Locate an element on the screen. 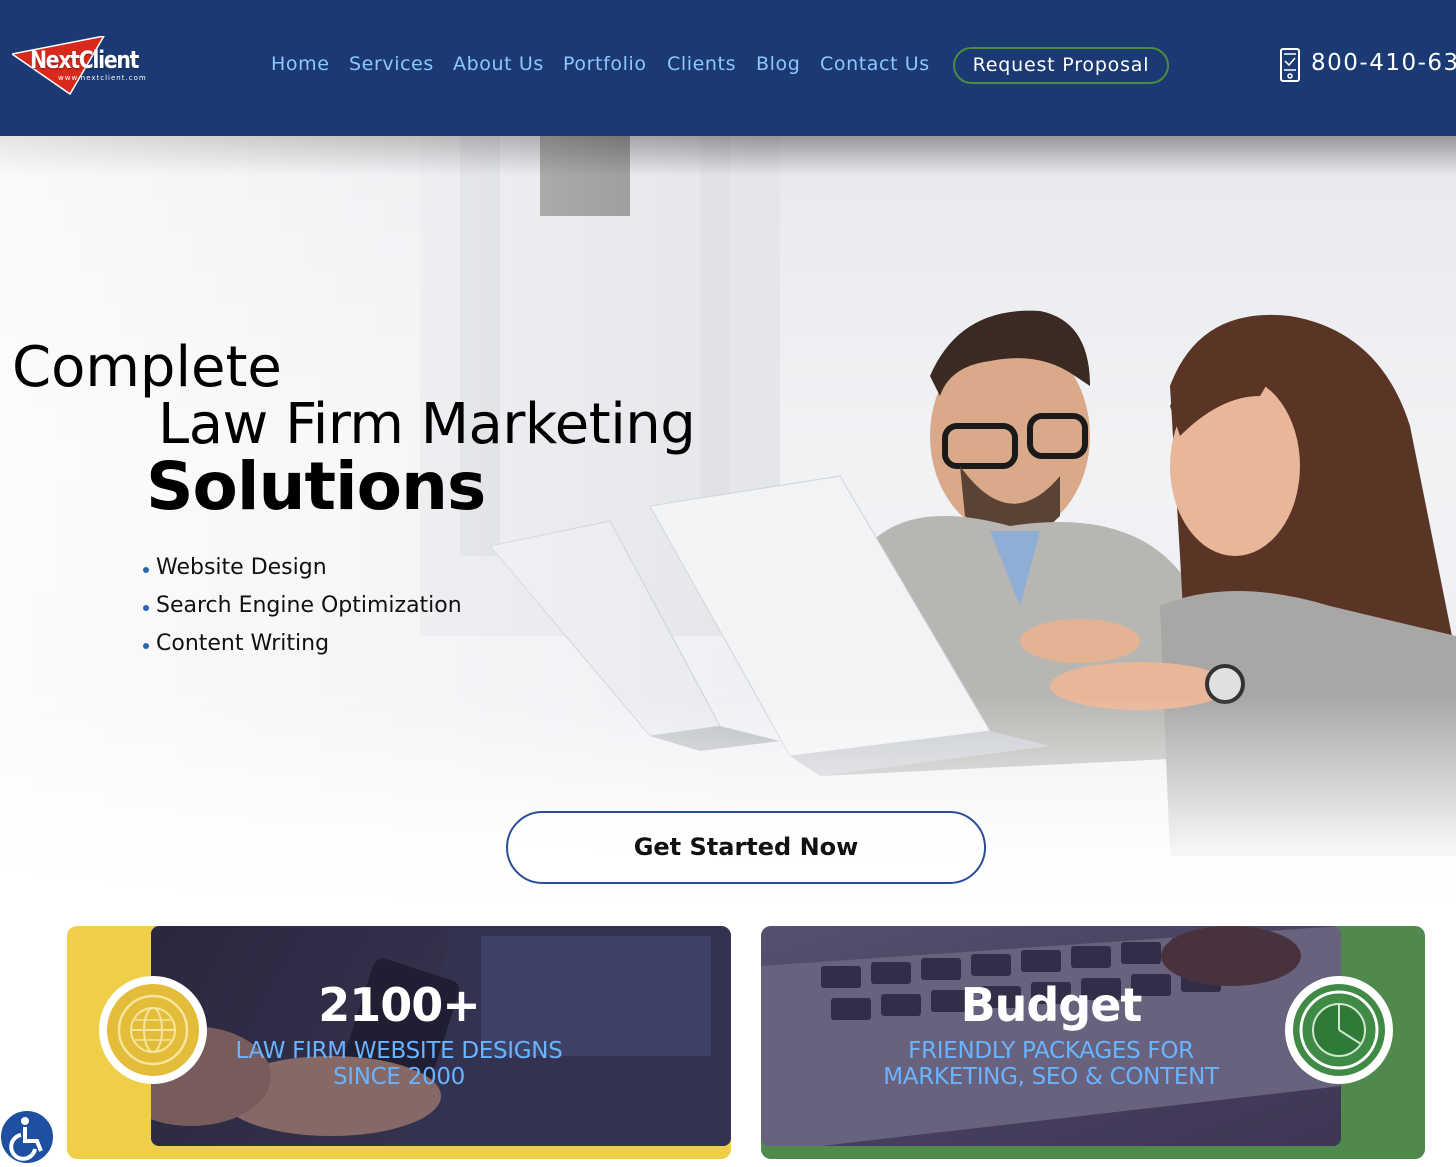  hero-heading-line1: Complete is located at coordinates (147, 367).